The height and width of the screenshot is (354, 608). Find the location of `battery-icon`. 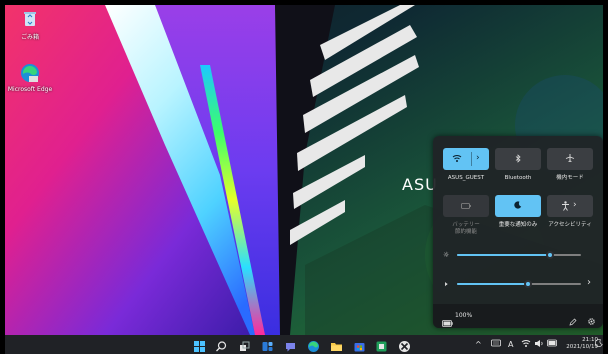

battery-icon is located at coordinates (447, 321).